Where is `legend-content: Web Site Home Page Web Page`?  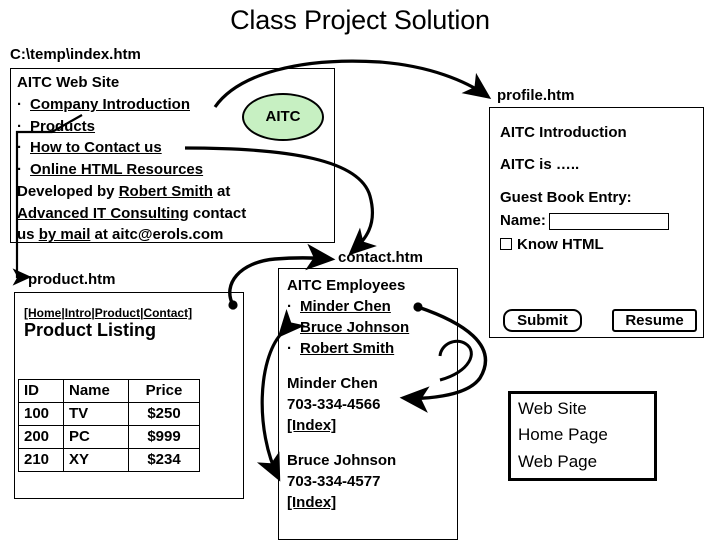 legend-content: Web Site Home Page Web Page is located at coordinates (563, 435).